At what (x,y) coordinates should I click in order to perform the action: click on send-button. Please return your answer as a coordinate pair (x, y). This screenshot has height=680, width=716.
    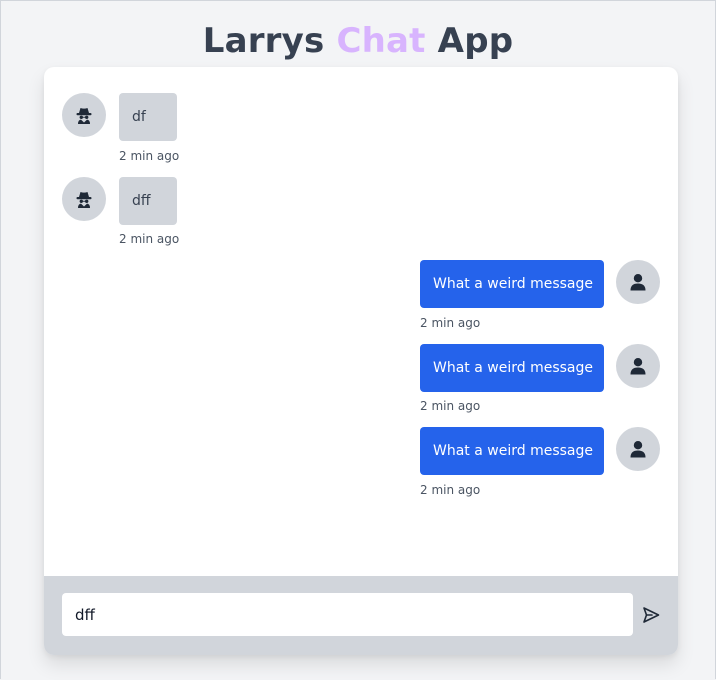
    Looking at the image, I should click on (651, 615).